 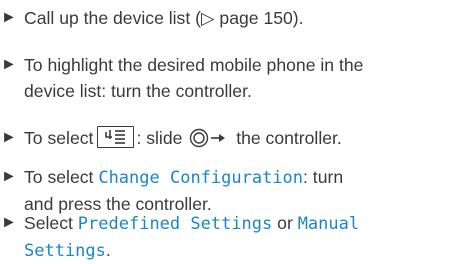 What do you see at coordinates (285, 223) in the screenshot?
I see `step-text-or: or` at bounding box center [285, 223].